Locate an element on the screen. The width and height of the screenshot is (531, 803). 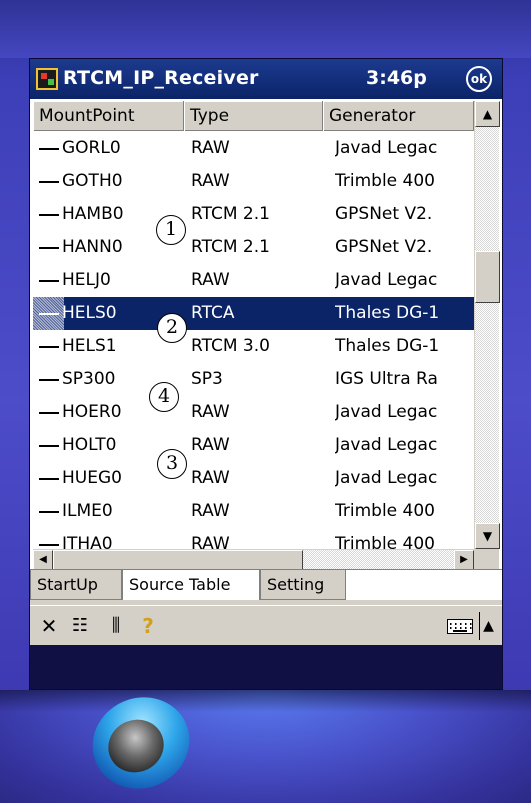
tab-startup: StartUp is located at coordinates (76, 585).